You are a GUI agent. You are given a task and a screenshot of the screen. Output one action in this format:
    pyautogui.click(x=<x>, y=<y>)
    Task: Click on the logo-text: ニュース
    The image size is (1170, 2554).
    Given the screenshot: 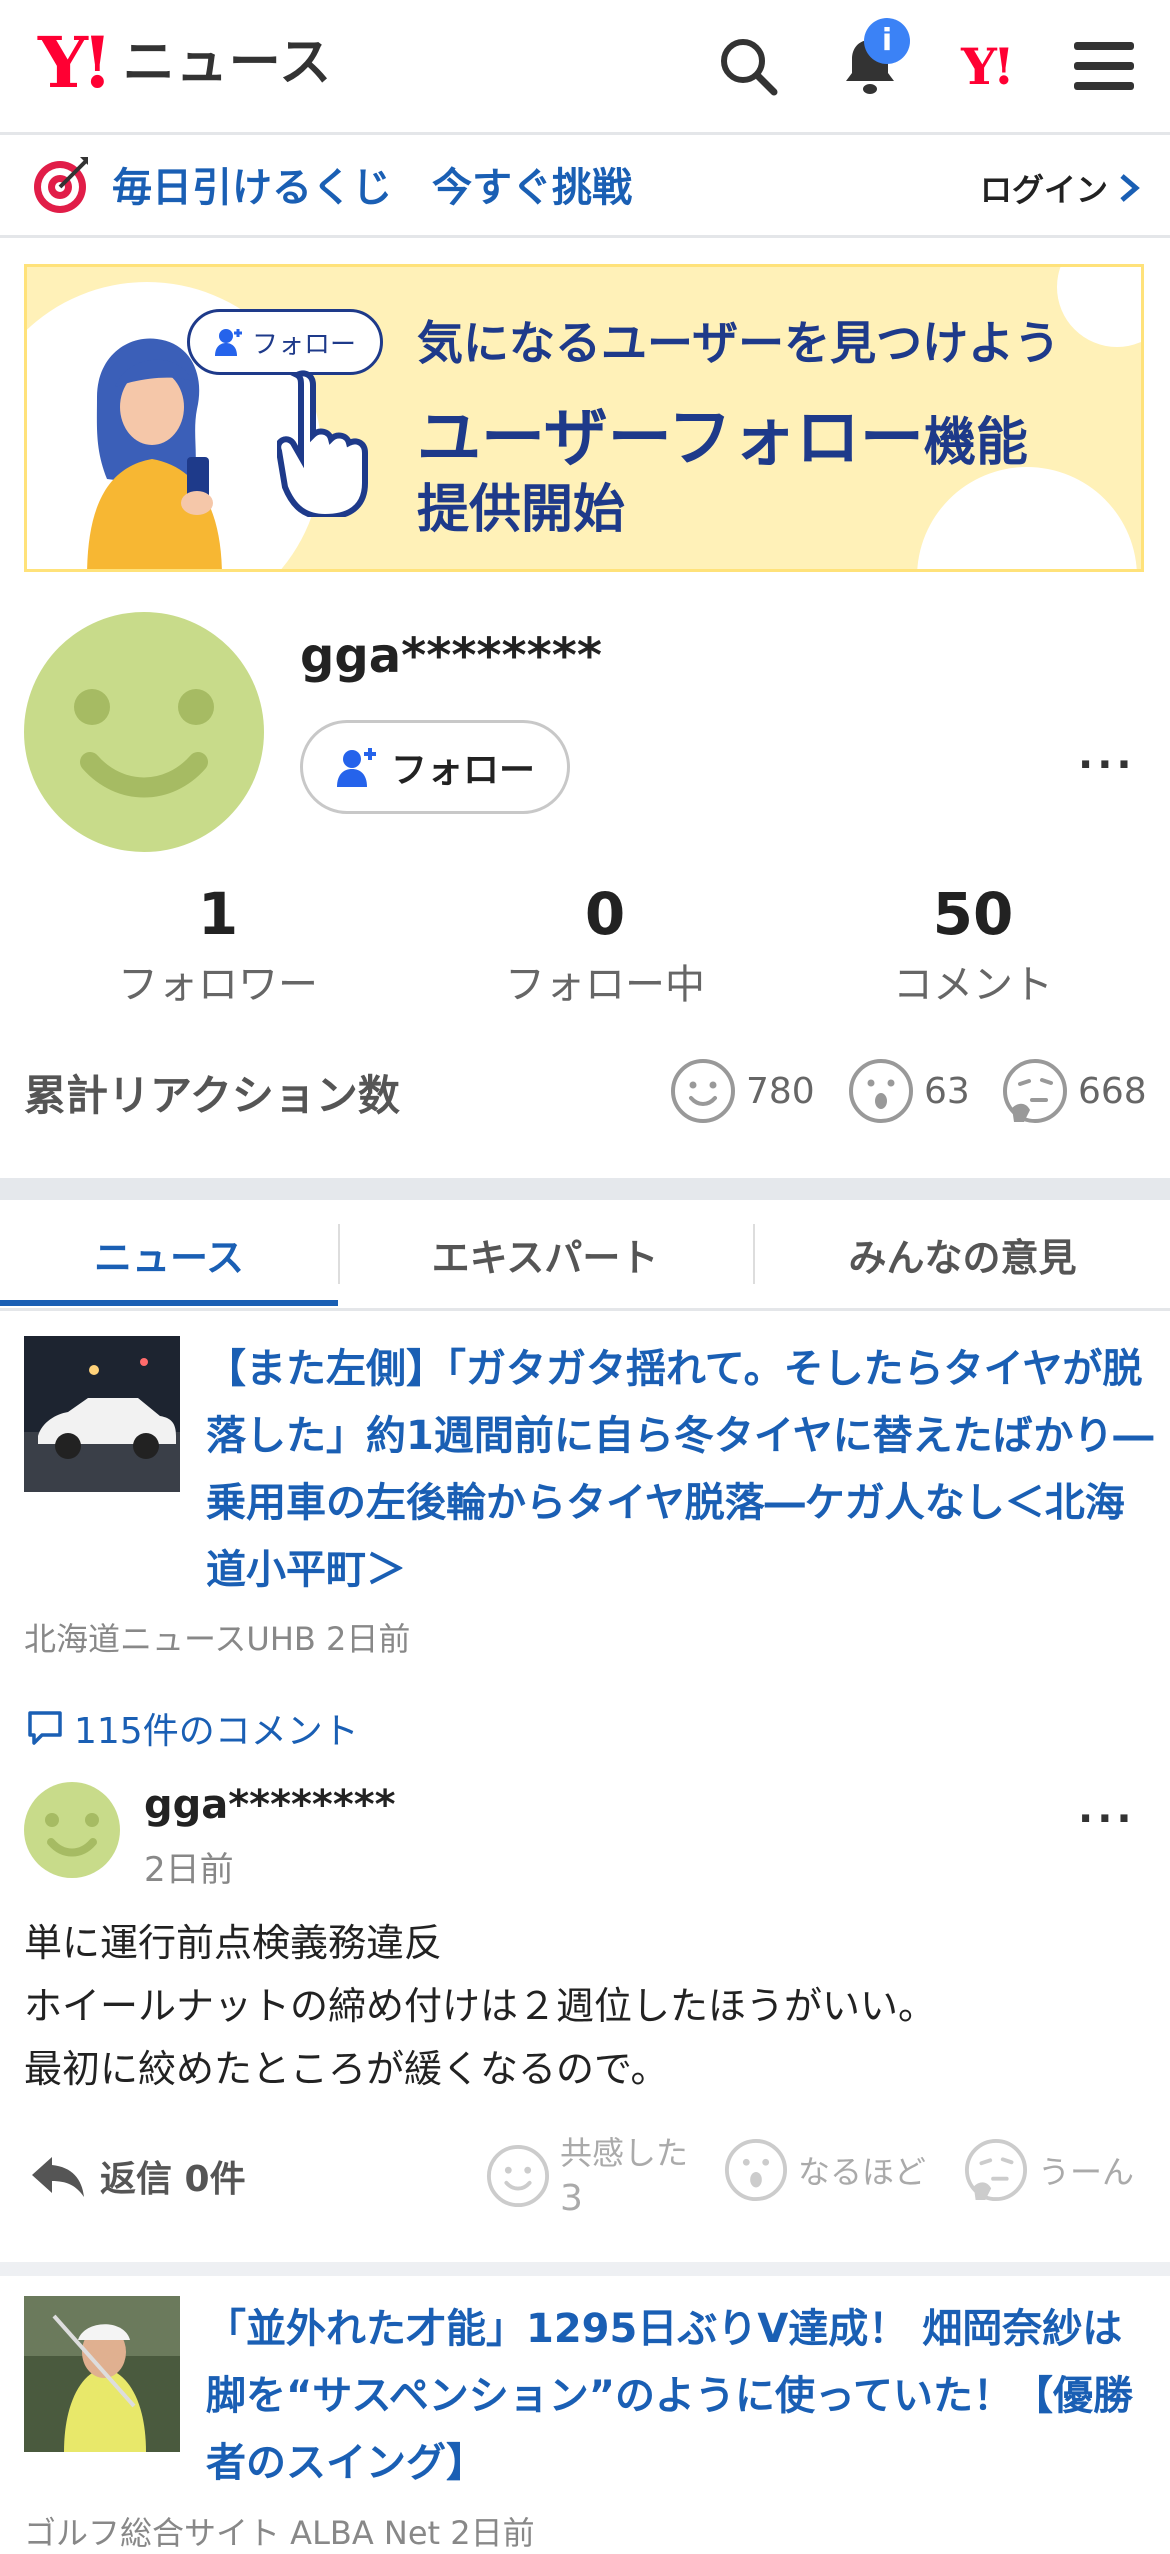 What is the action you would take?
    pyautogui.click(x=227, y=63)
    